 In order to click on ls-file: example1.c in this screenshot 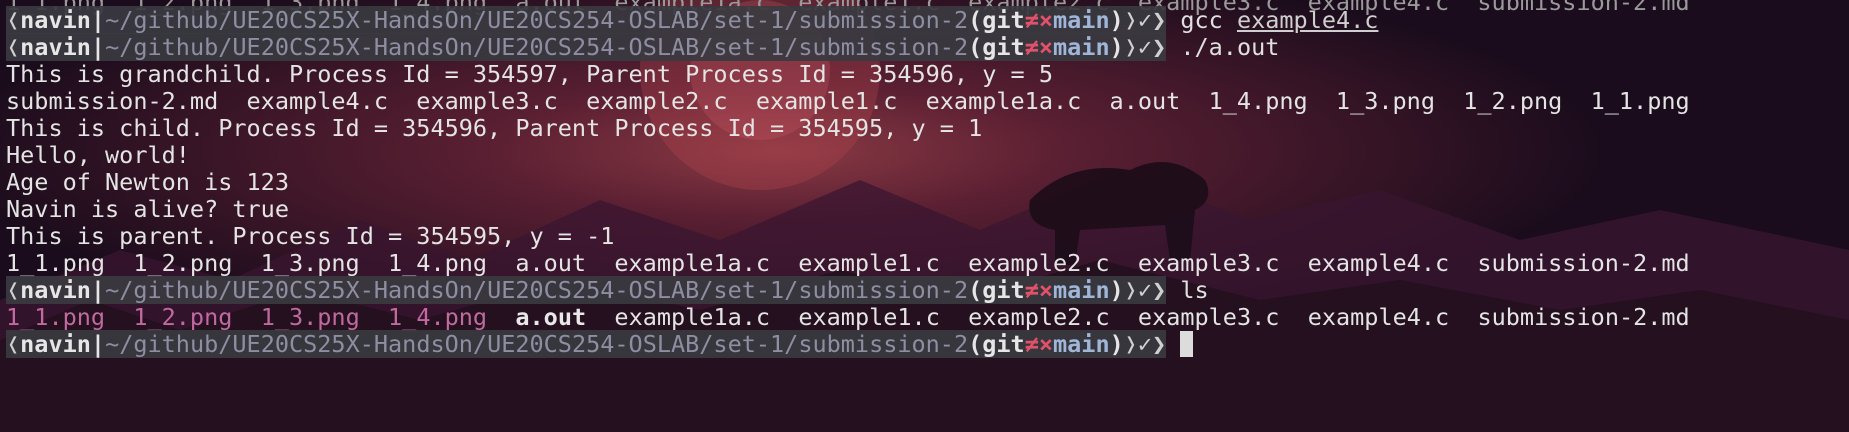, I will do `click(869, 317)`.